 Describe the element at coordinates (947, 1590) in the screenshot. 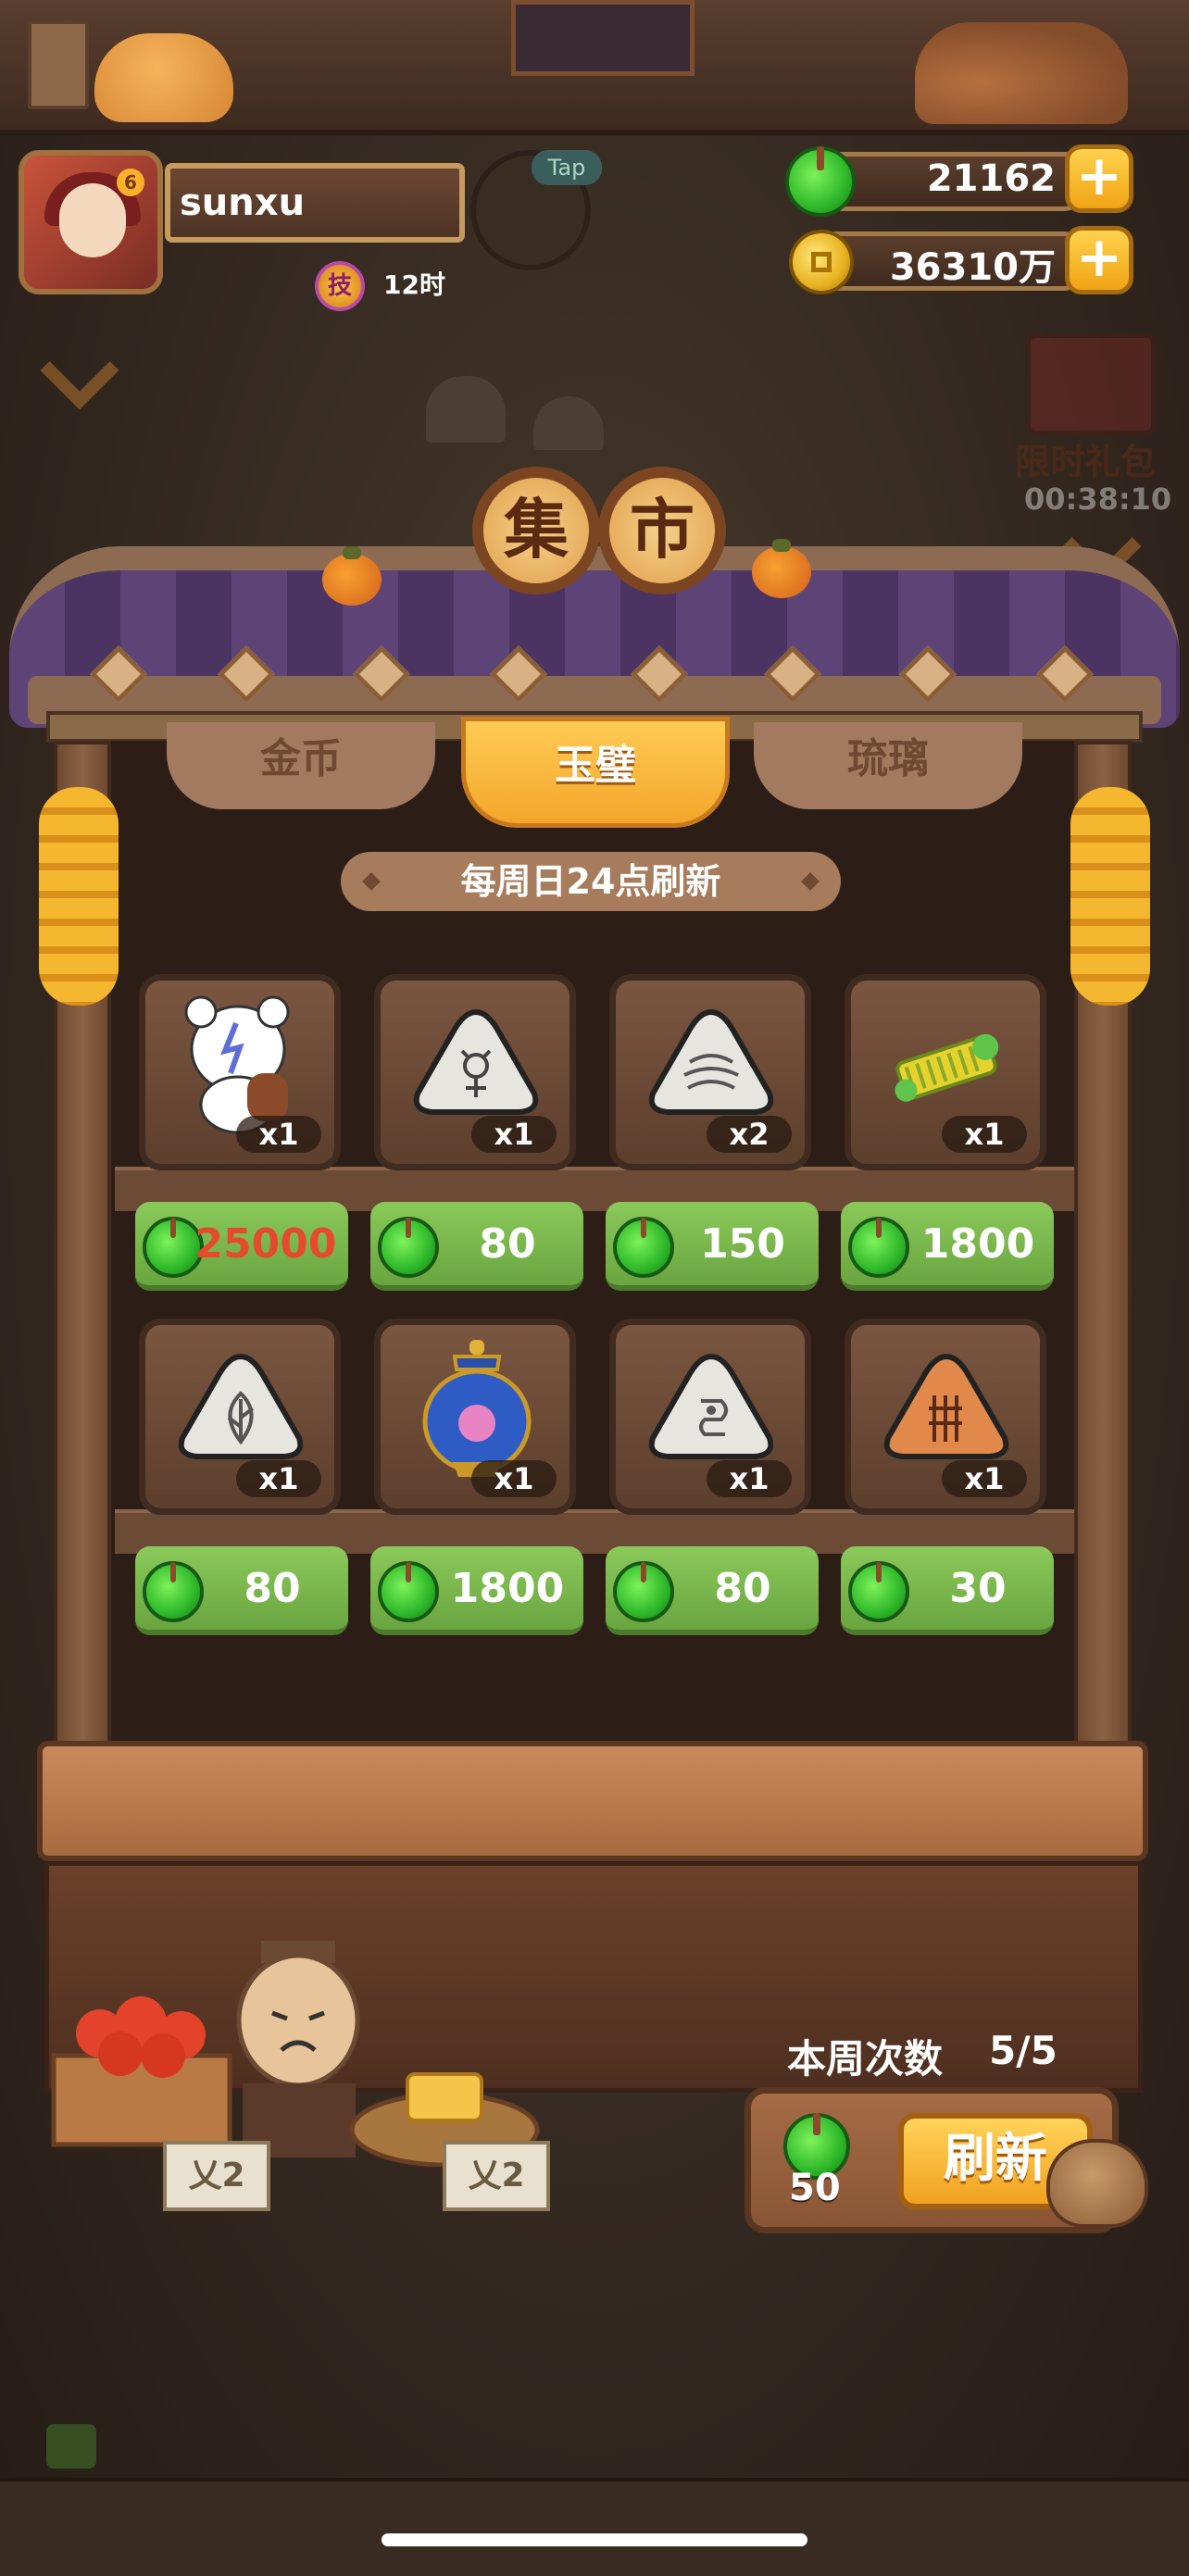

I see `price-button: 30` at that location.